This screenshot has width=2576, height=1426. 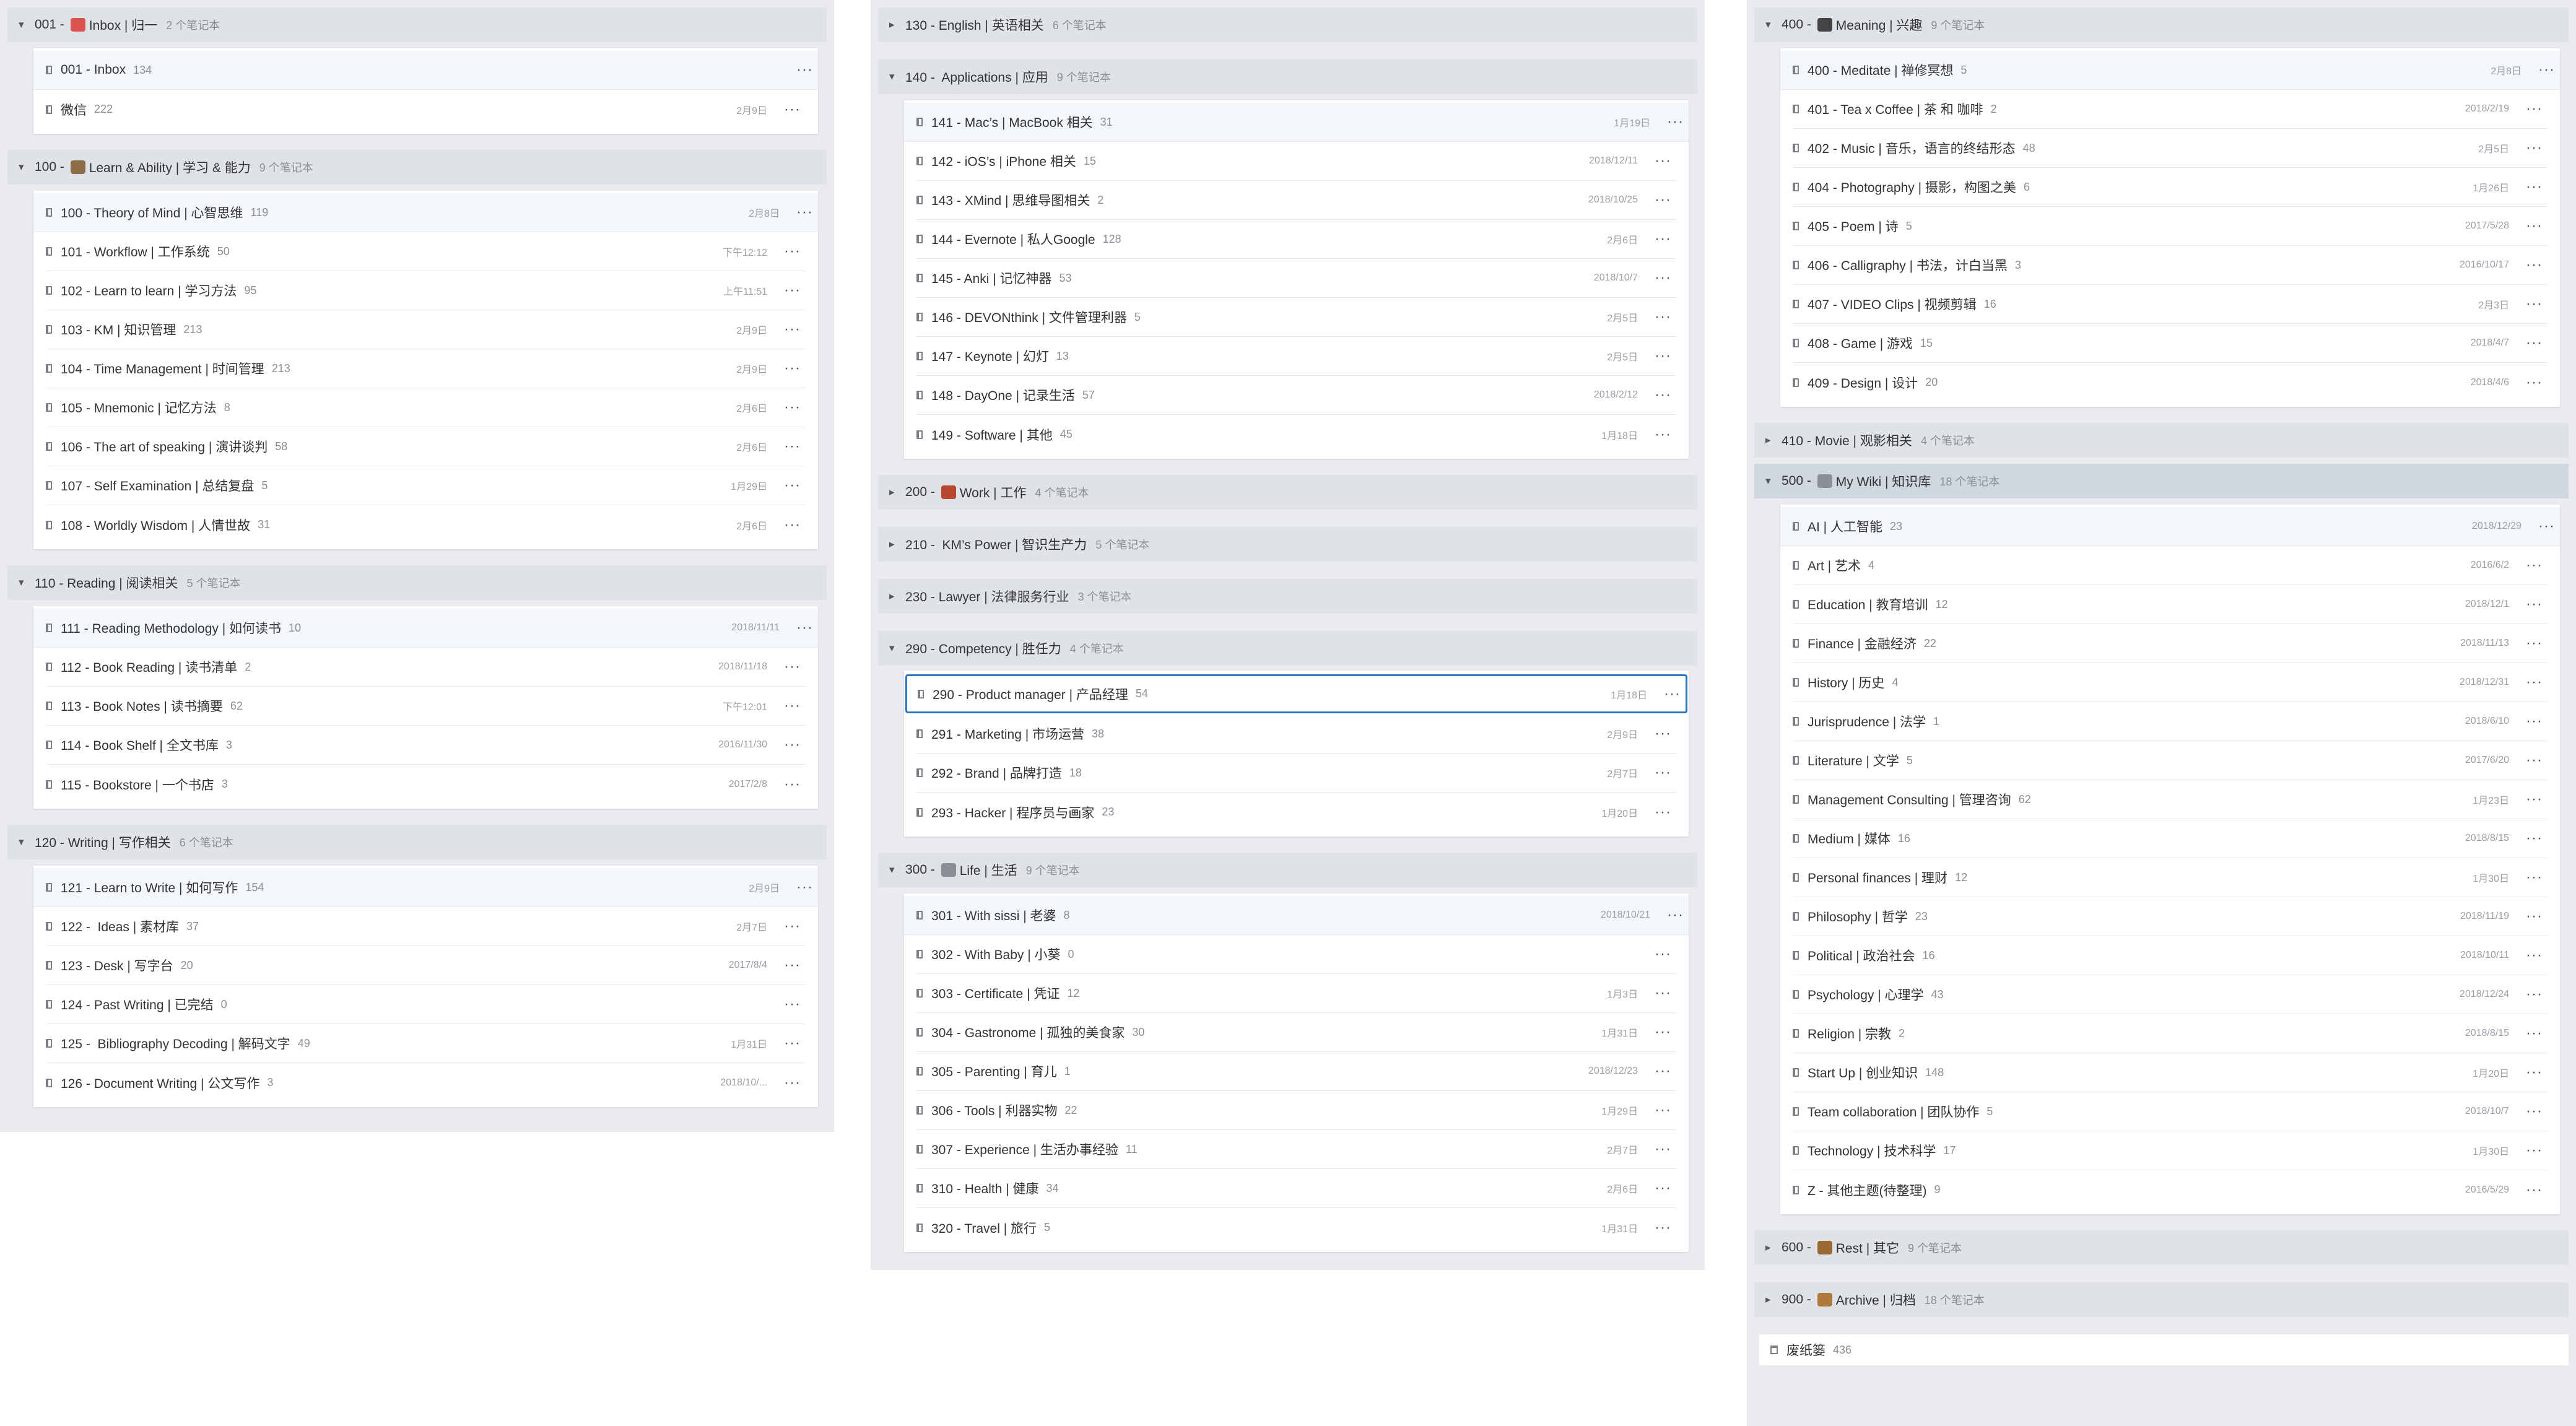 I want to click on stack-header: ▾ 500 - My Wiki | 知识库 18 个笔记本, so click(x=2161, y=481).